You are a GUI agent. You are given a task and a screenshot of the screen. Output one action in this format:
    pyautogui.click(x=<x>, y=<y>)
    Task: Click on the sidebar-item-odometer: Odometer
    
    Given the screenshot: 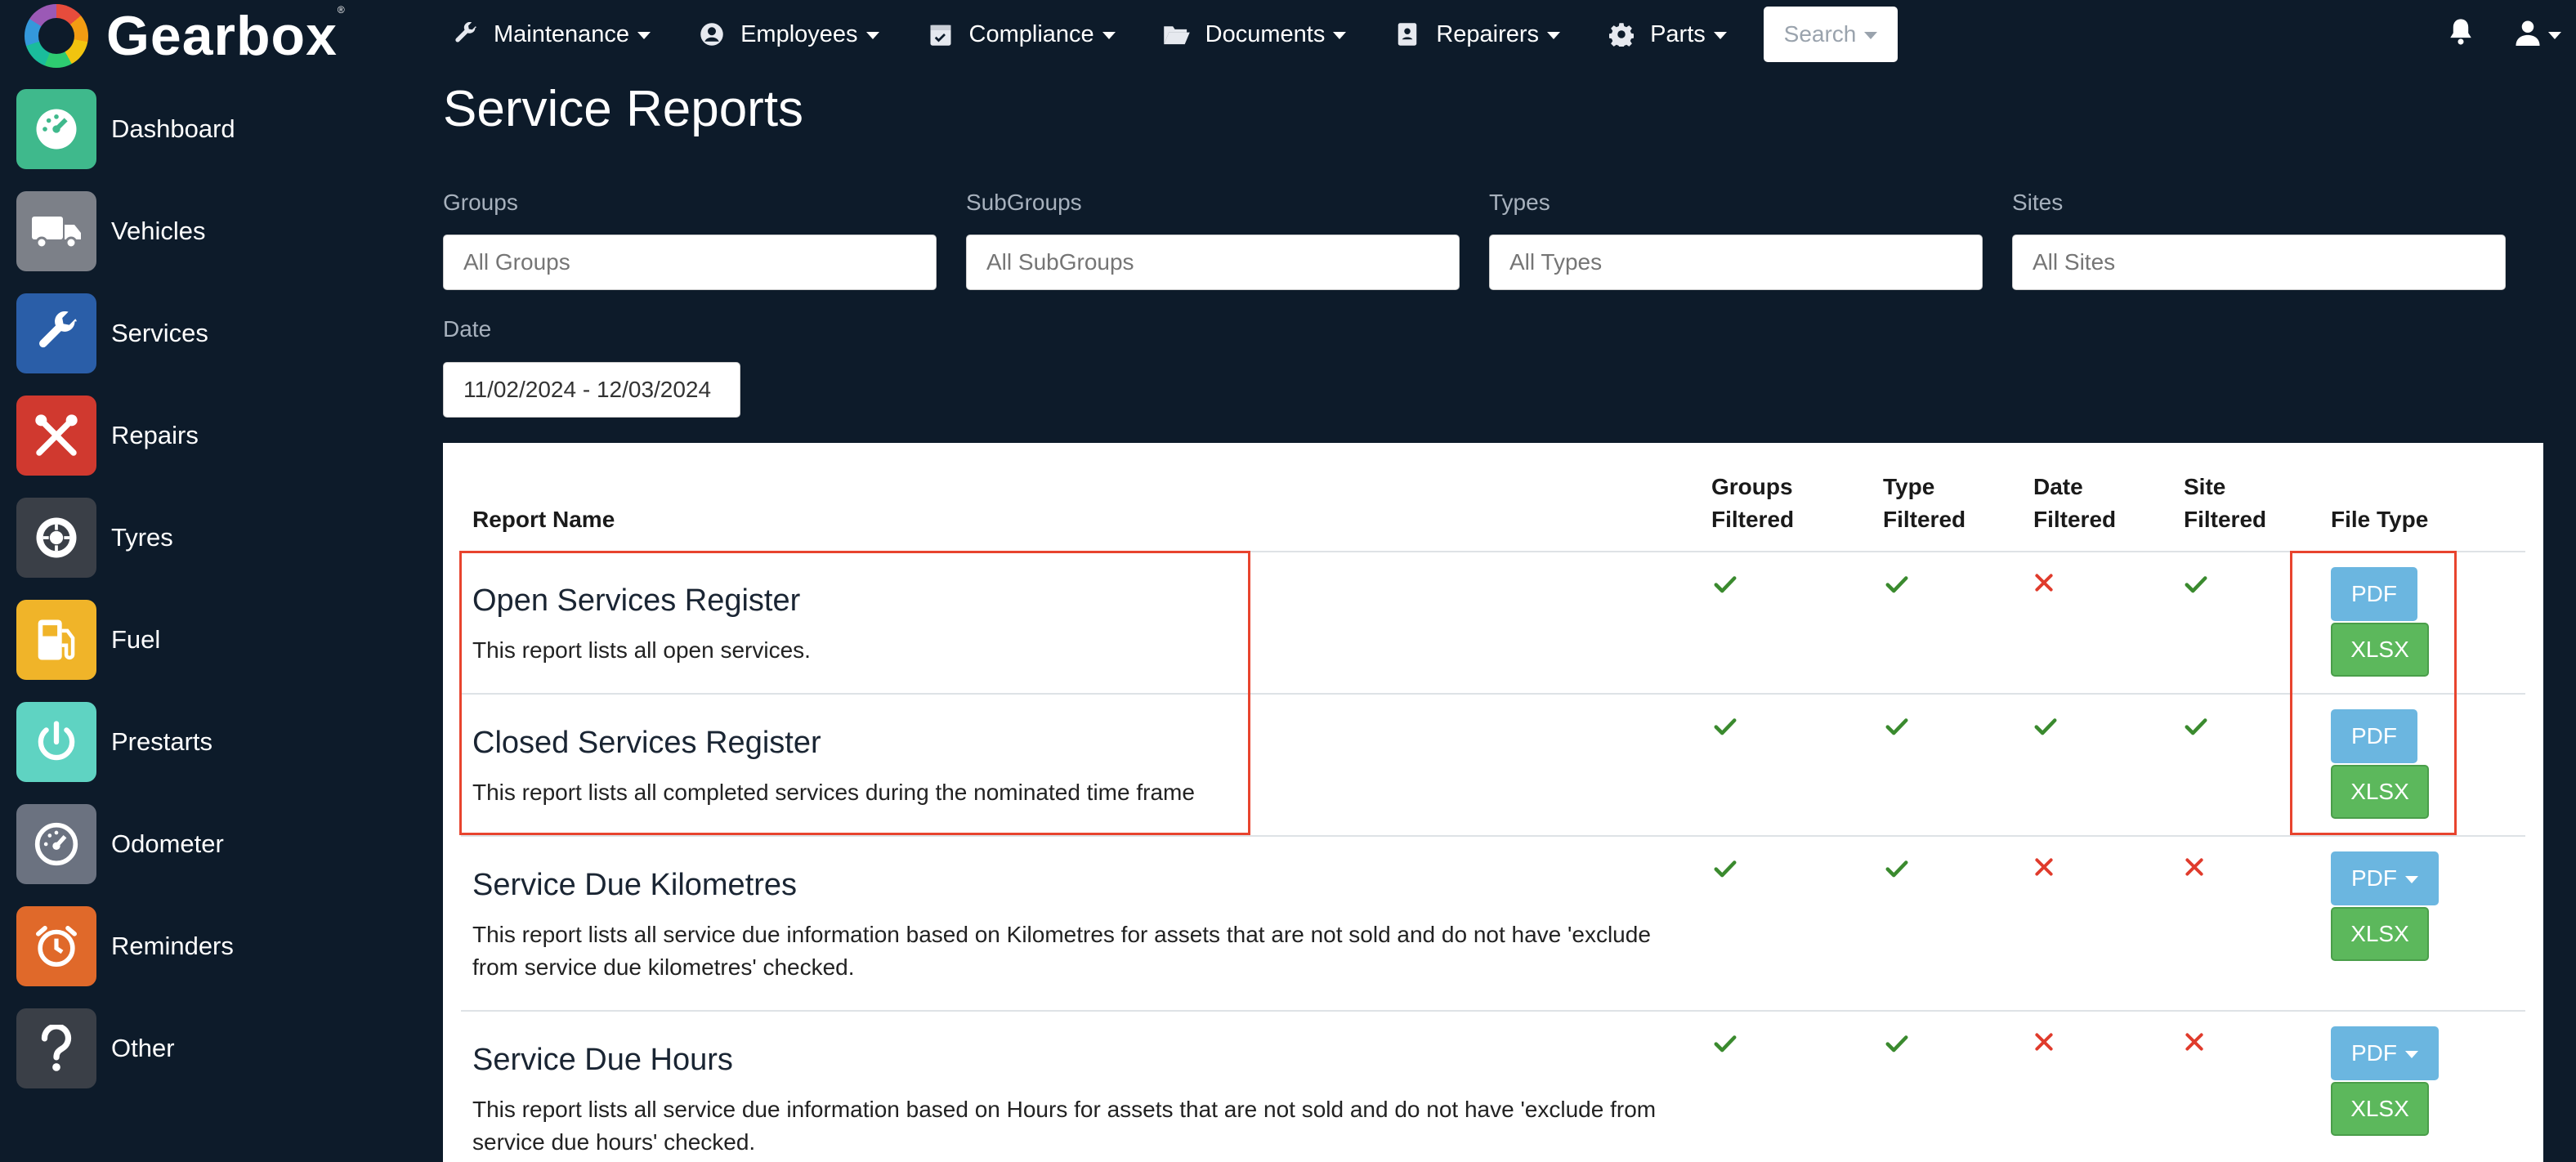 What is the action you would take?
    pyautogui.click(x=212, y=844)
    